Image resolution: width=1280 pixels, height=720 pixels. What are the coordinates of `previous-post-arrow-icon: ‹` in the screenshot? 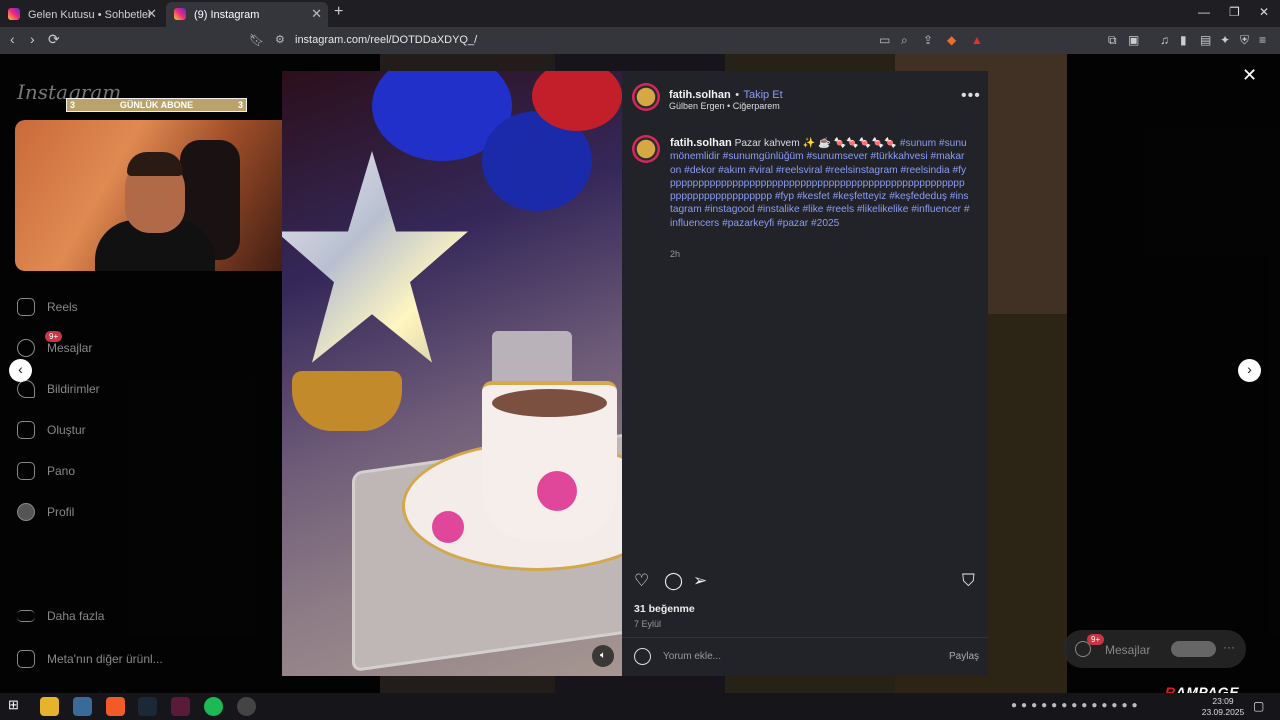 It's located at (20, 370).